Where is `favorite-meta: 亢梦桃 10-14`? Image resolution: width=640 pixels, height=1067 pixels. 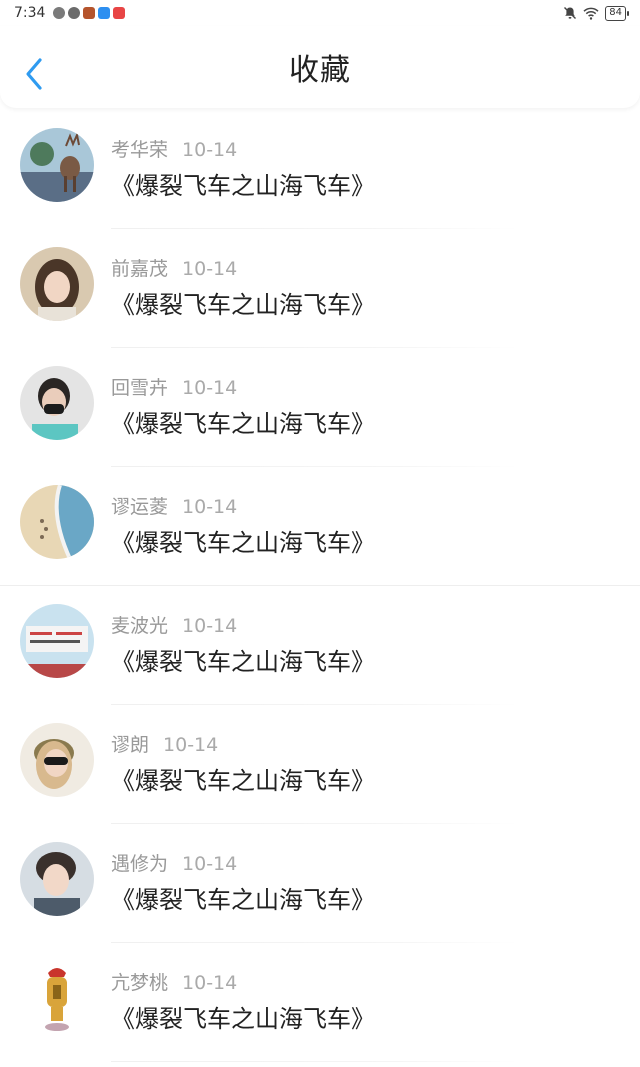
favorite-meta: 亢梦桃 10-14 is located at coordinates (174, 981).